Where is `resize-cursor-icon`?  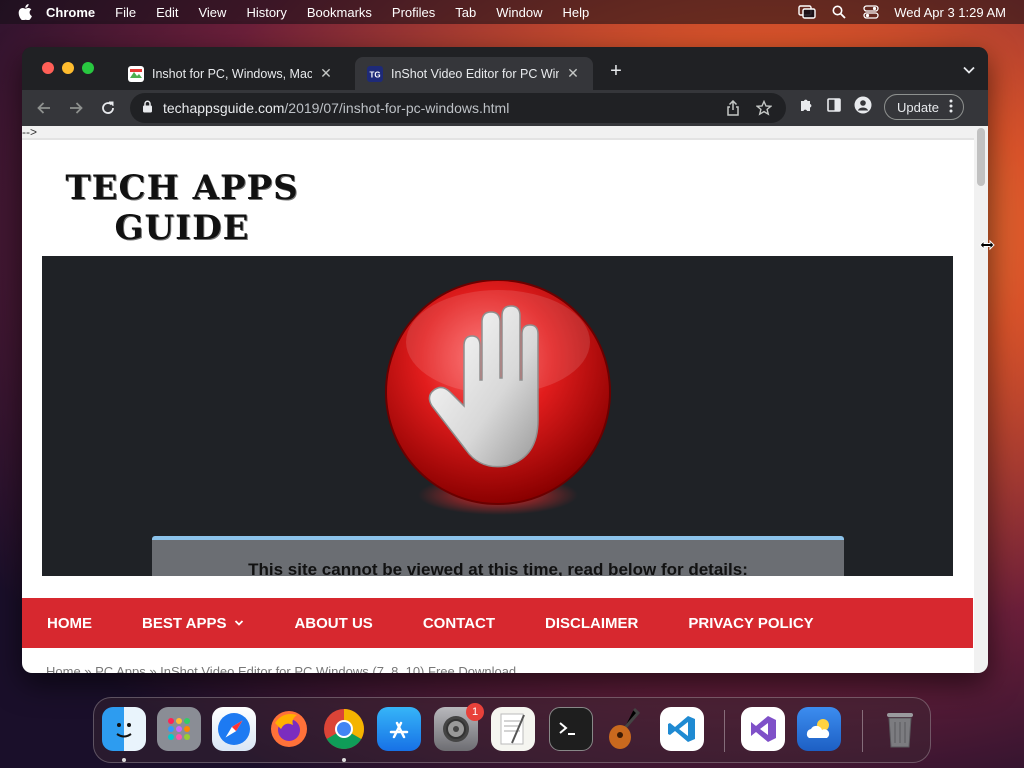
resize-cursor-icon is located at coordinates (987, 244).